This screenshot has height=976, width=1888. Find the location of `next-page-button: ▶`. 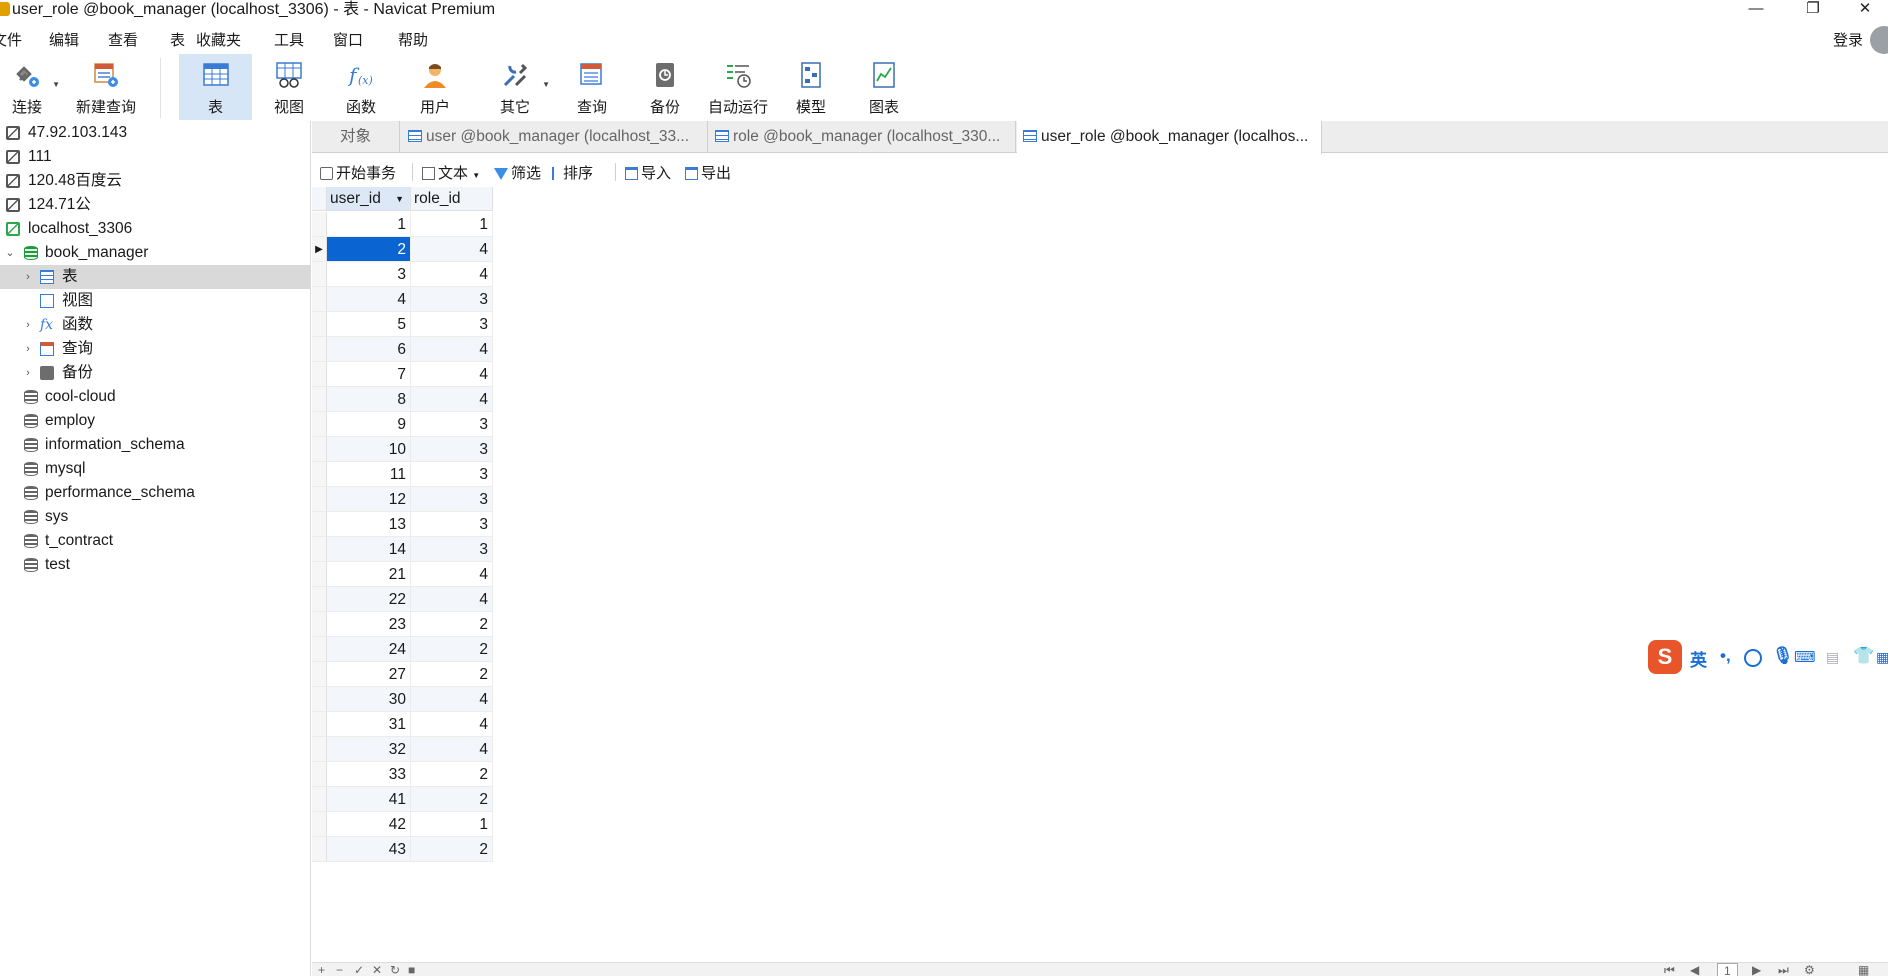

next-page-button: ▶ is located at coordinates (1756, 969).